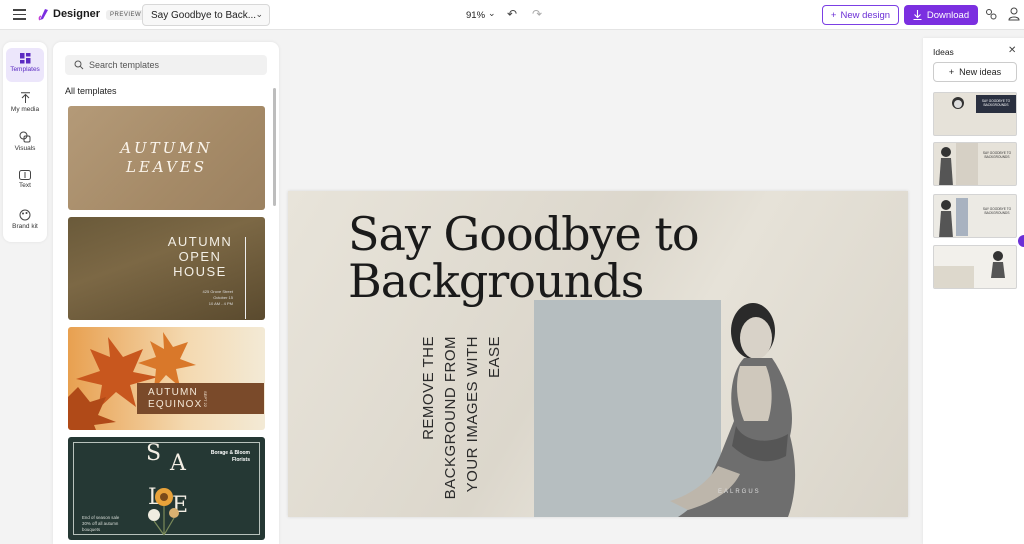 The height and width of the screenshot is (544, 1024). Describe the element at coordinates (25, 69) in the screenshot. I see `rail-label-templates: Templates` at that location.